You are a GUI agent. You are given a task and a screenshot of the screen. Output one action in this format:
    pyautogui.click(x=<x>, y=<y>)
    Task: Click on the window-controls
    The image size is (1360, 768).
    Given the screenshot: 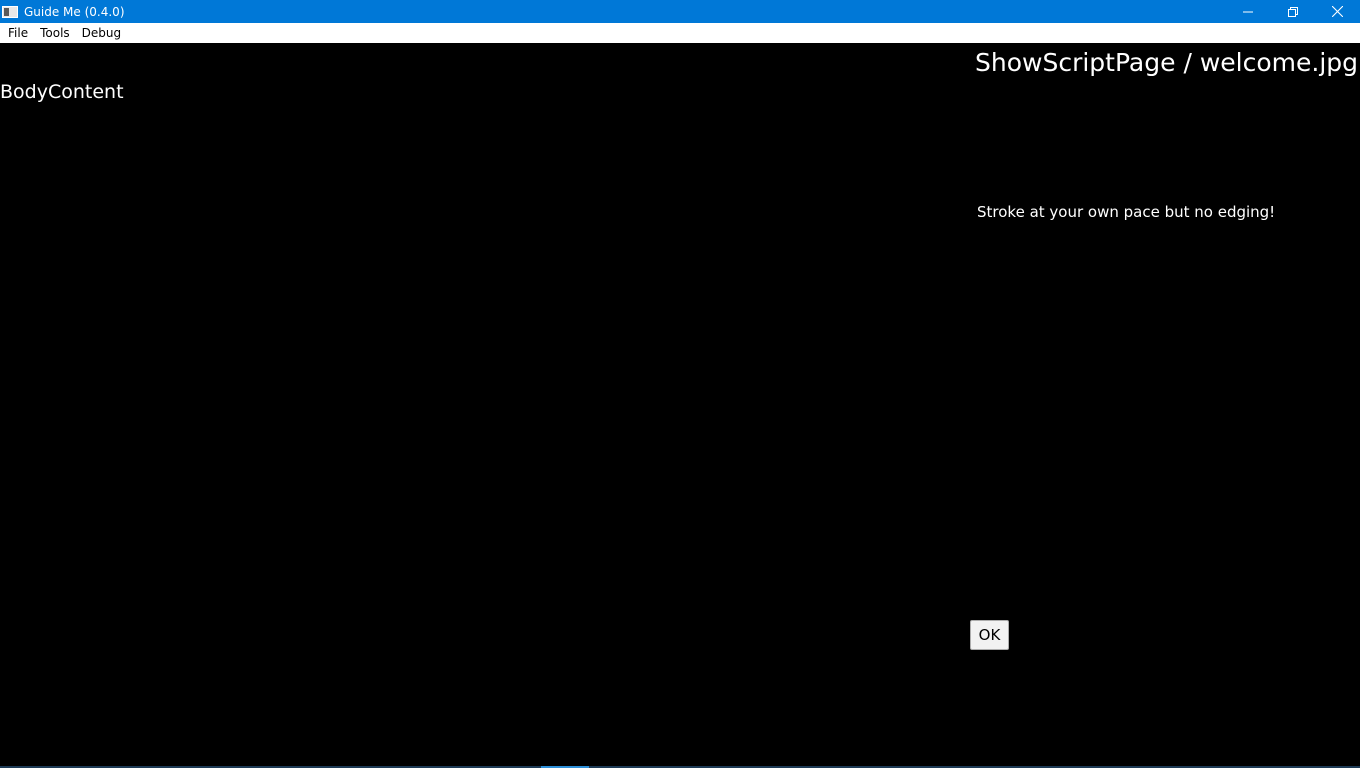 What is the action you would take?
    pyautogui.click(x=1292, y=11)
    